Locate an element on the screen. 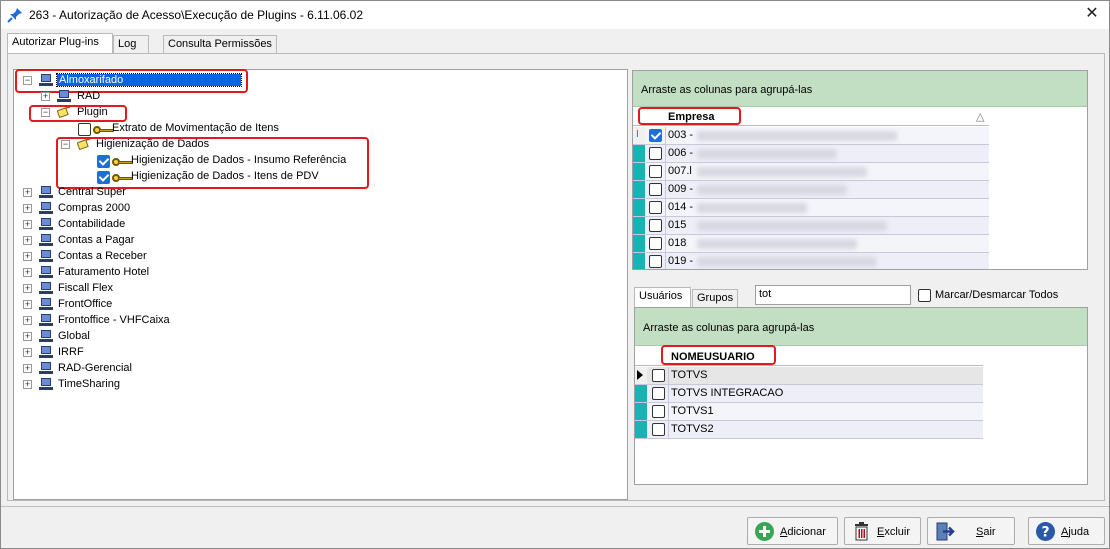  table-row: 003 - is located at coordinates (817, 136).